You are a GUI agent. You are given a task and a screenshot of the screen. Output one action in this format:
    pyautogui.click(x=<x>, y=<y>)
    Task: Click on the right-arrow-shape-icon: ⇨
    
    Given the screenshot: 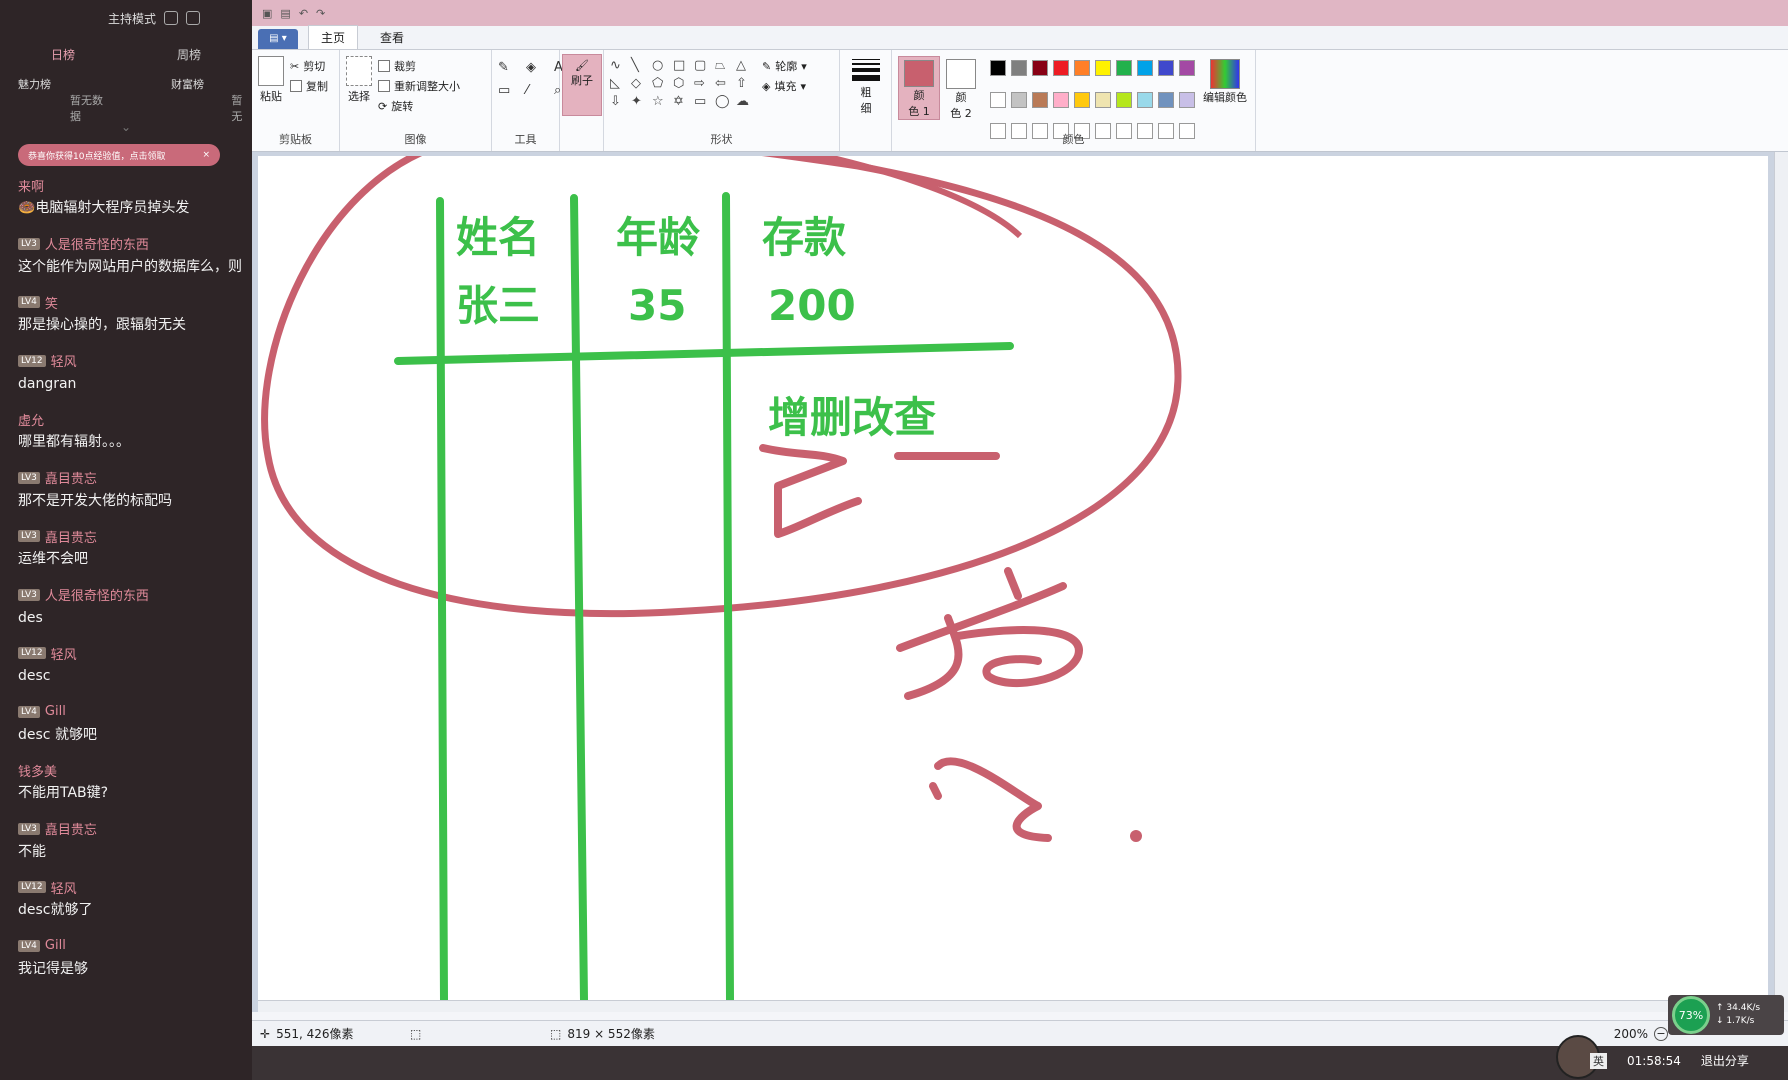 What is the action you would take?
    pyautogui.click(x=703, y=83)
    